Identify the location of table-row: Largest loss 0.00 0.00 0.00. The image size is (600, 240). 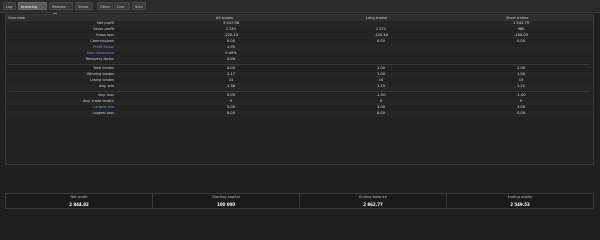
(299, 114).